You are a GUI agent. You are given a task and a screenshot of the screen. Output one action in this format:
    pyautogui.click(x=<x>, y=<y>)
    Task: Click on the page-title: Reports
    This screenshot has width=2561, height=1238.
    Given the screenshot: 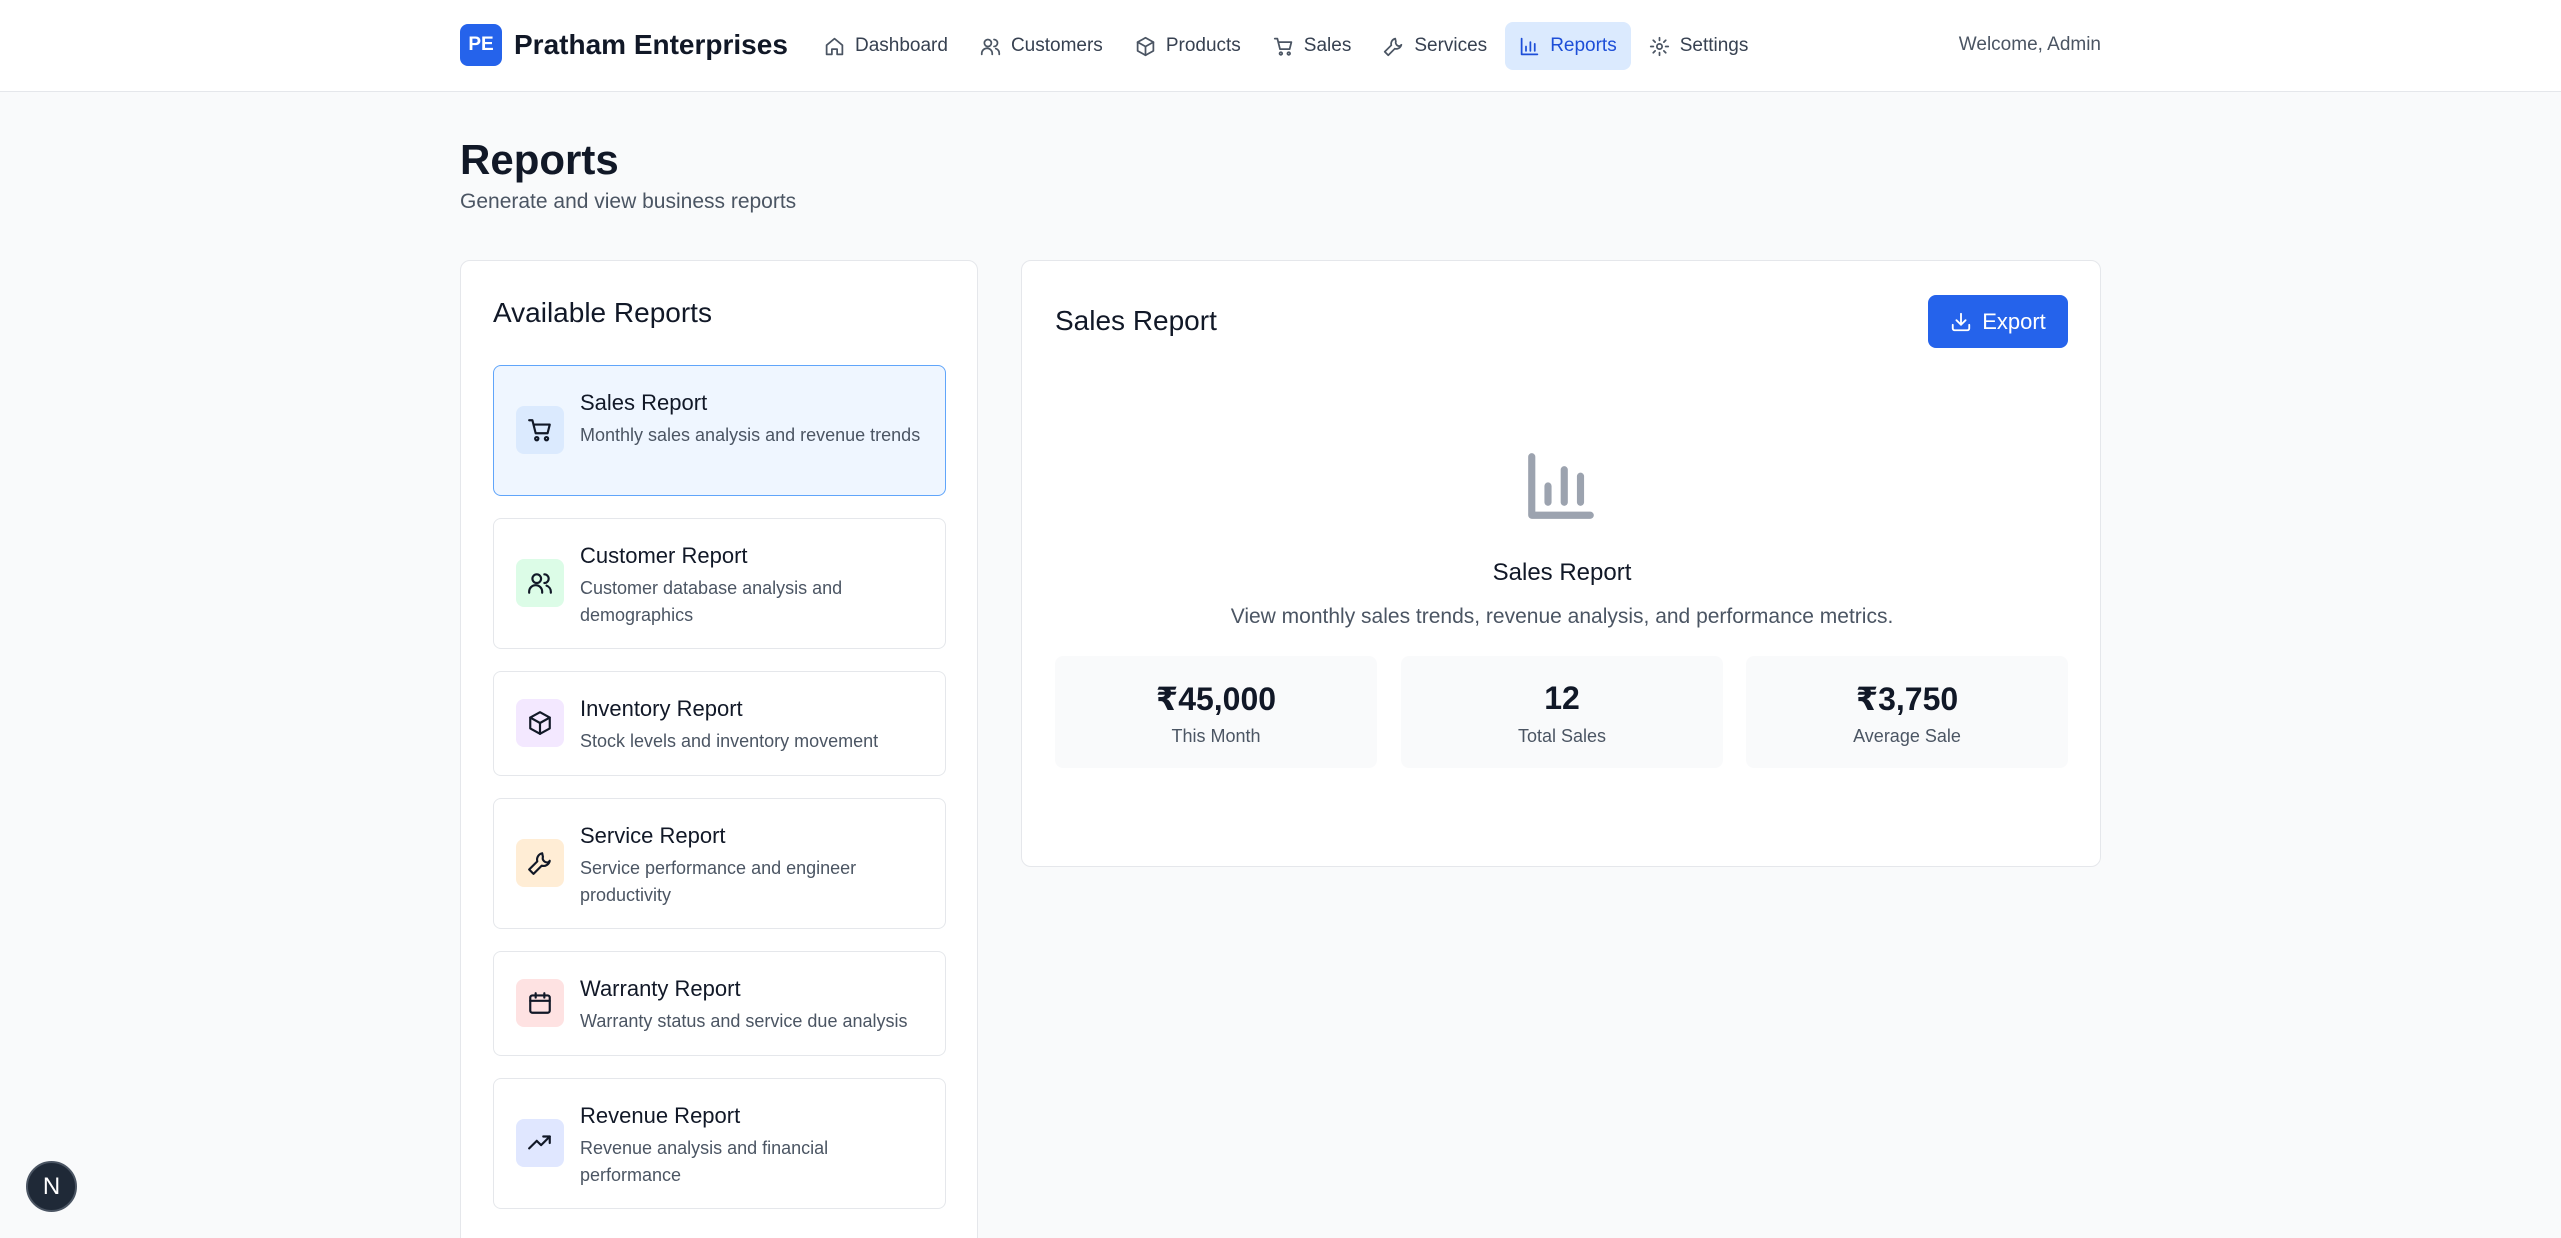 What is the action you would take?
    pyautogui.click(x=539, y=159)
    